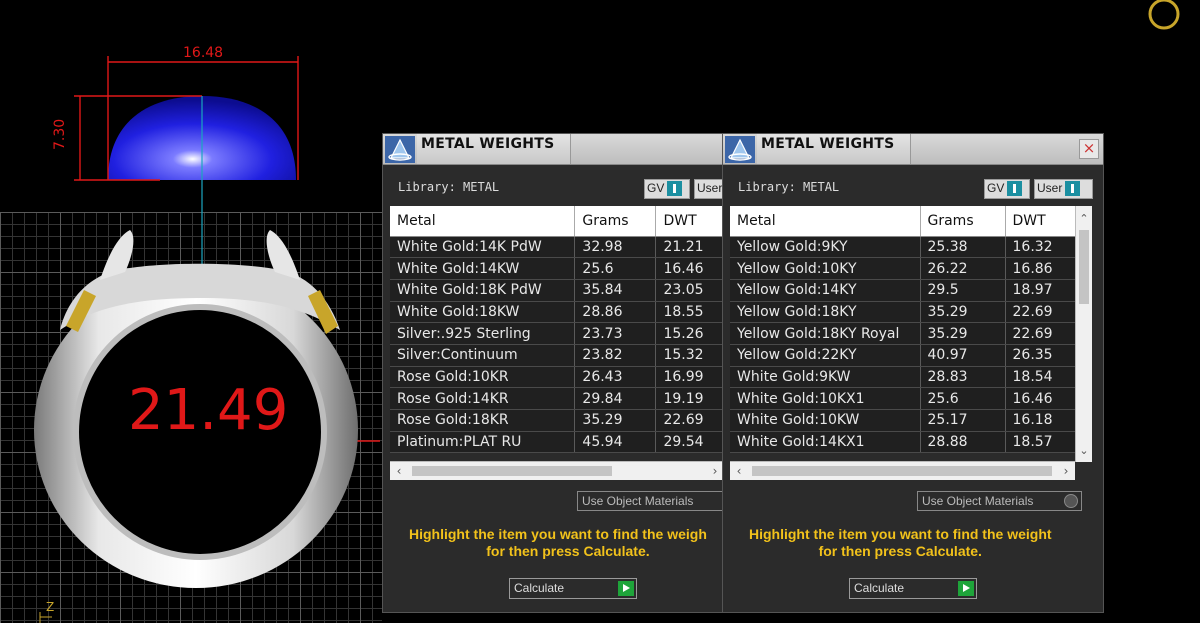 The height and width of the screenshot is (623, 1200). I want to click on cell-dwt: 16.99, so click(689, 377).